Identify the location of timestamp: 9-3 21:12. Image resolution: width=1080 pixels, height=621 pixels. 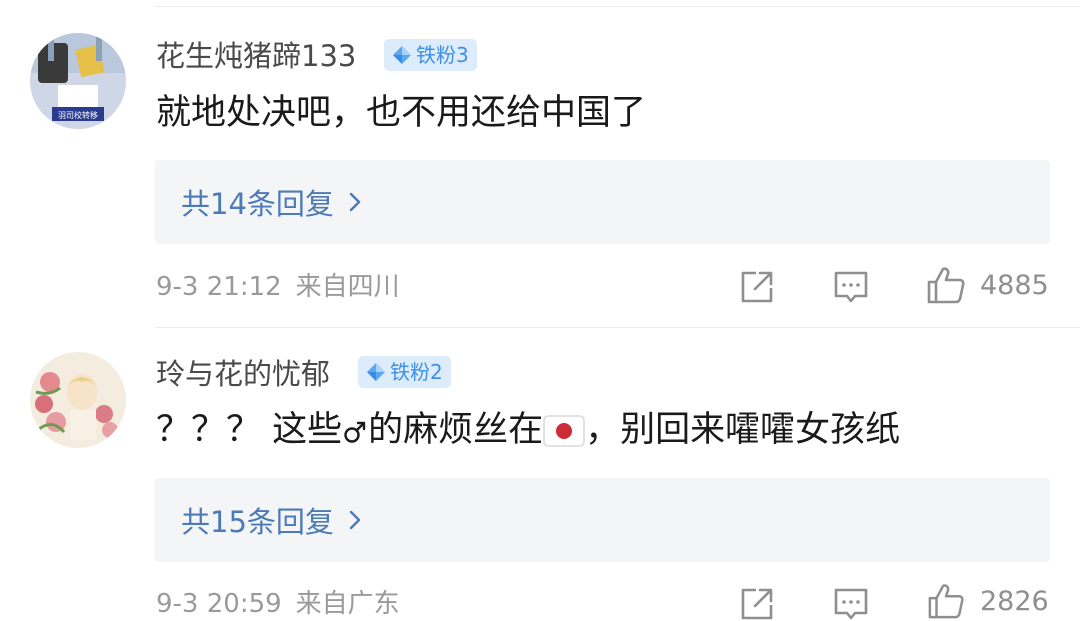
(219, 287).